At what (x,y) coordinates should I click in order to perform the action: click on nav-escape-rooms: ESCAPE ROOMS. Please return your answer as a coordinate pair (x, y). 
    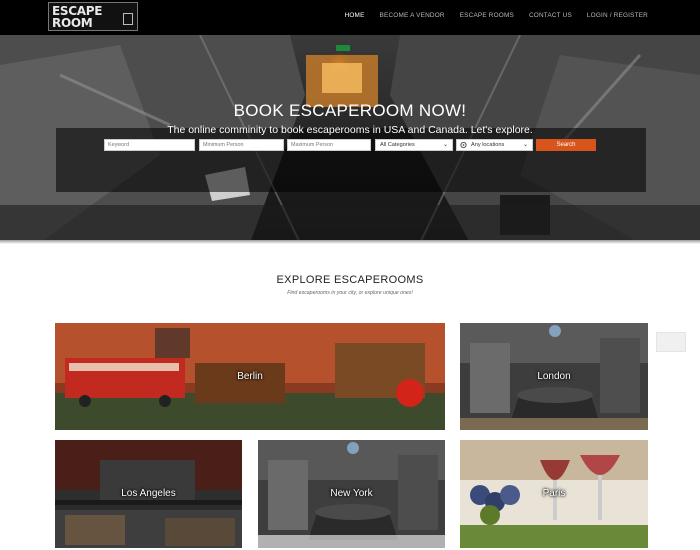
    Looking at the image, I should click on (487, 15).